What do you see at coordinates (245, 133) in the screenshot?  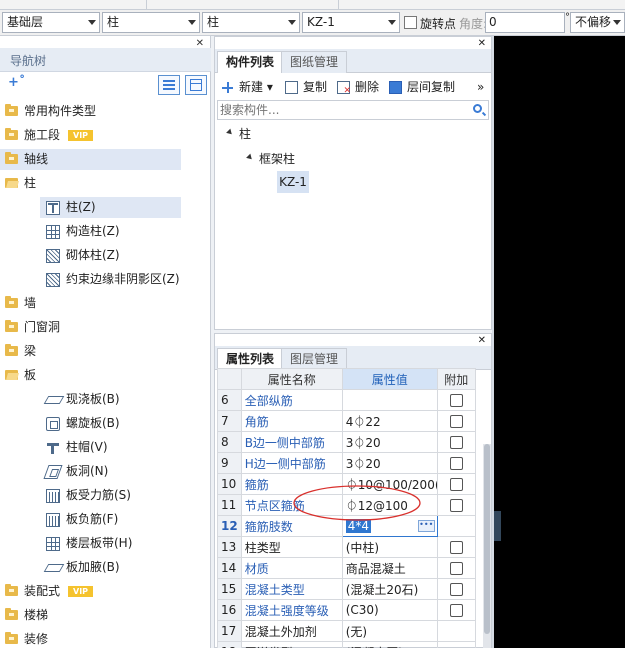 I see `tree-root-column: 柱` at bounding box center [245, 133].